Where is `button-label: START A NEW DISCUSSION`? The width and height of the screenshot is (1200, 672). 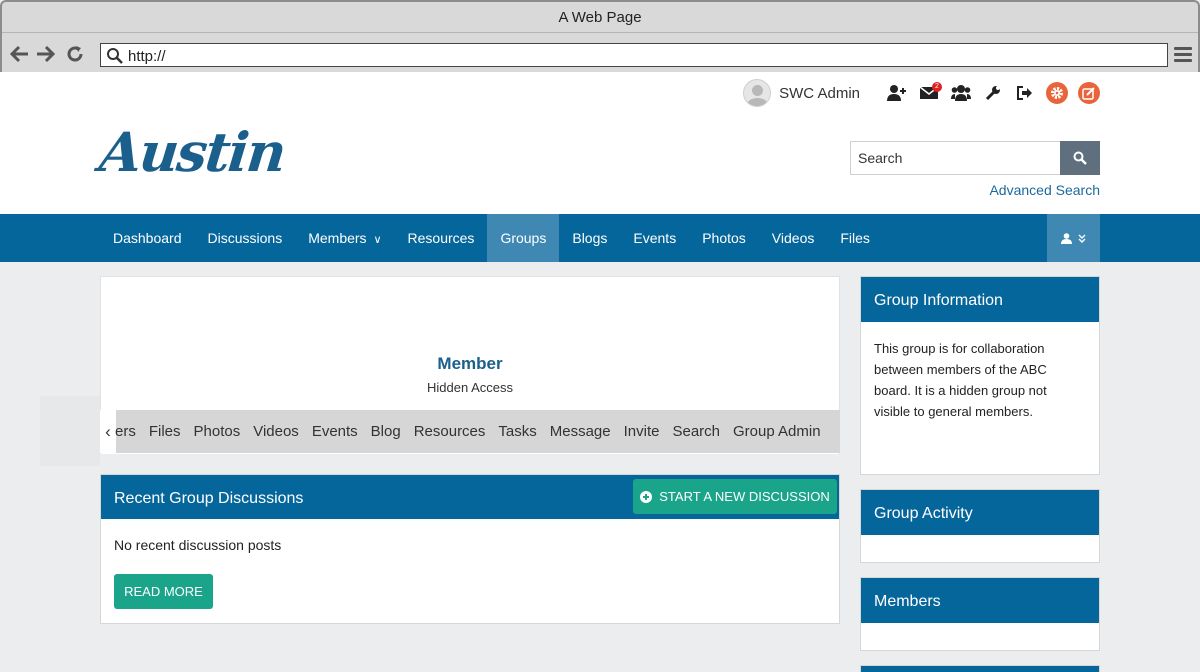
button-label: START A NEW DISCUSSION is located at coordinates (744, 496).